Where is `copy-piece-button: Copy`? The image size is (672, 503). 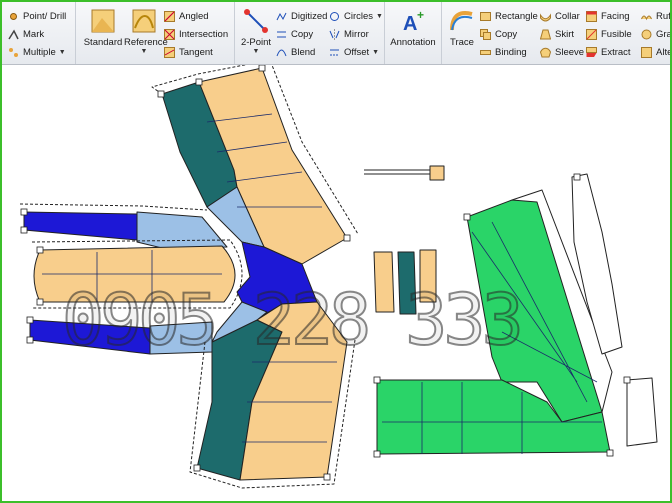 copy-piece-button: Copy is located at coordinates (498, 34).